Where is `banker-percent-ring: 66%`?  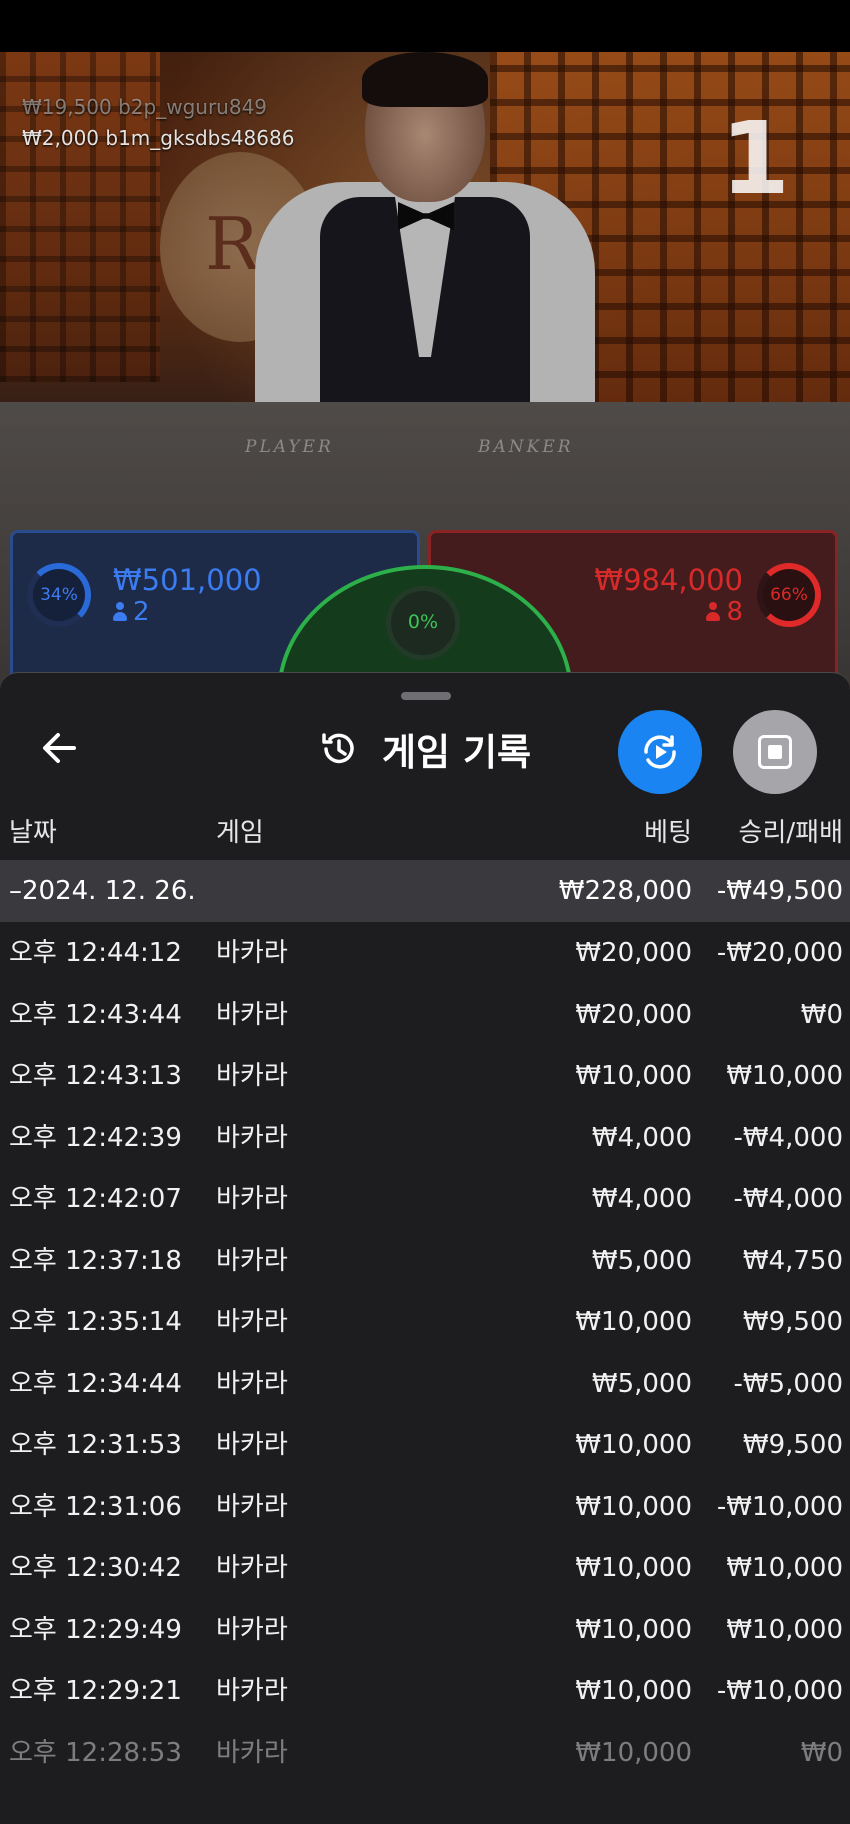 banker-percent-ring: 66% is located at coordinates (789, 595).